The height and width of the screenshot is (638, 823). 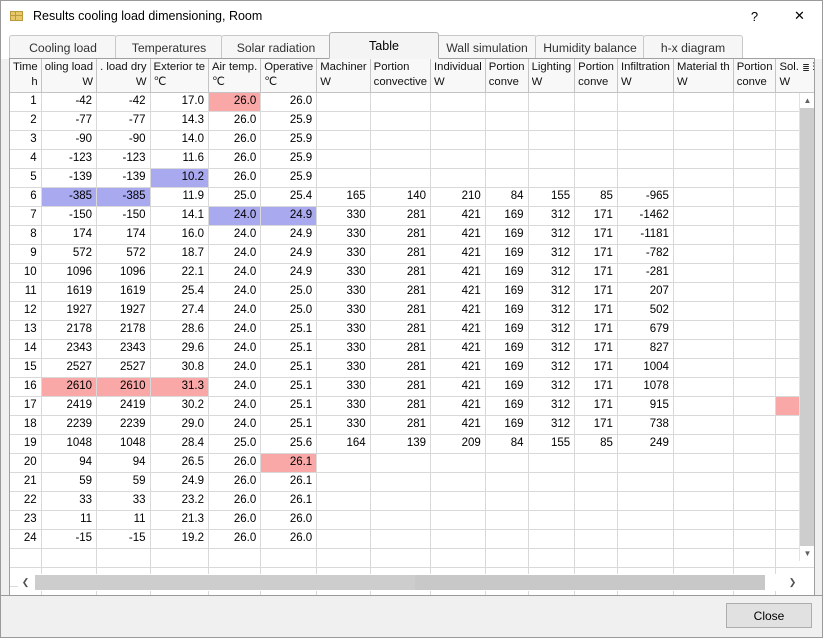 What do you see at coordinates (412, 520) in the screenshot?
I see `table-row: 23 11 11 21.3 26.0 26.0` at bounding box center [412, 520].